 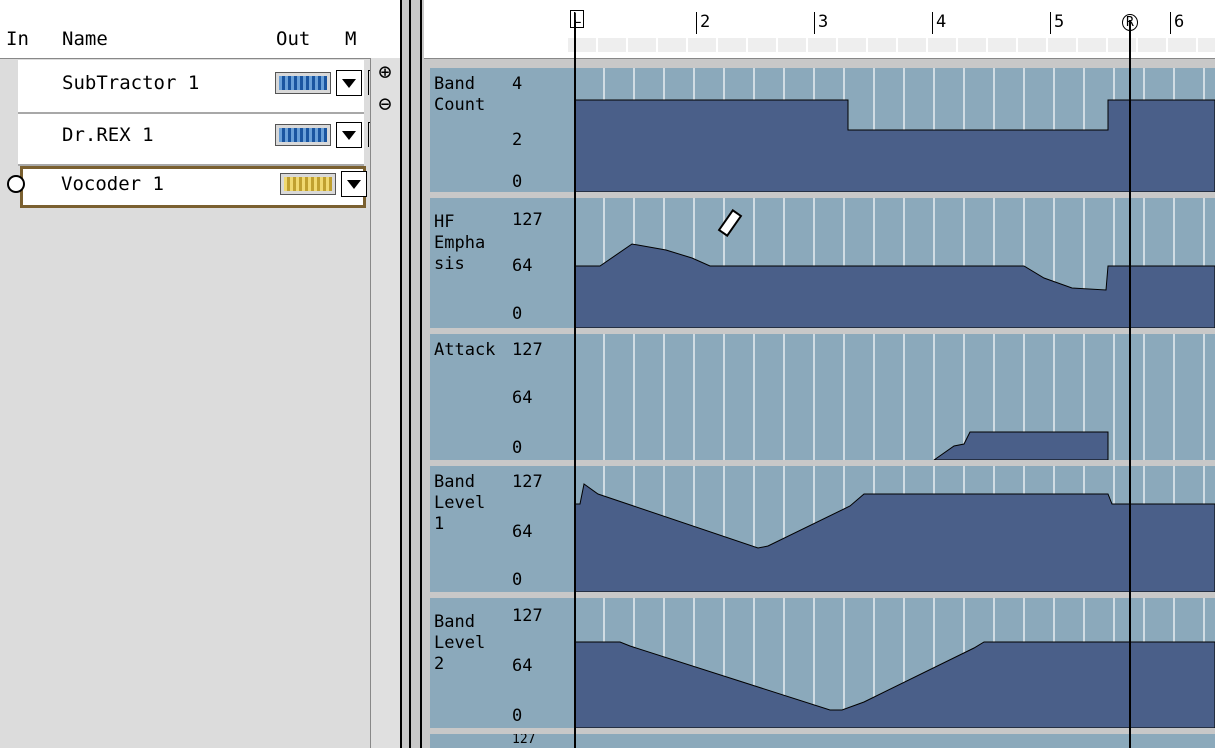 I want to click on automation-lane-hf-emphasis: HF Empha sis 127 64 0, so click(x=822, y=263).